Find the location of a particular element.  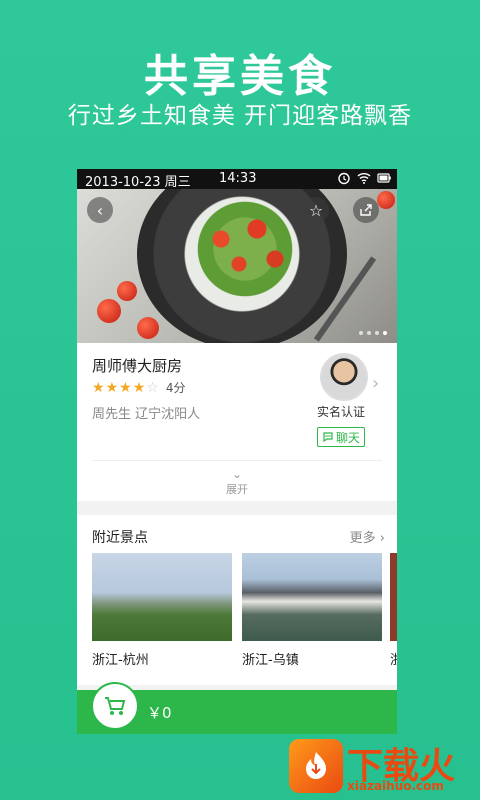

salad-graphic is located at coordinates (245, 249).